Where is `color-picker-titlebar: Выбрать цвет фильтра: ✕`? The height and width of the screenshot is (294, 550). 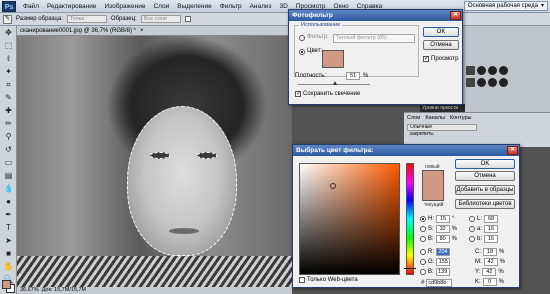
color-picker-titlebar: Выбрать цвет фильтра: ✕ is located at coordinates (406, 150).